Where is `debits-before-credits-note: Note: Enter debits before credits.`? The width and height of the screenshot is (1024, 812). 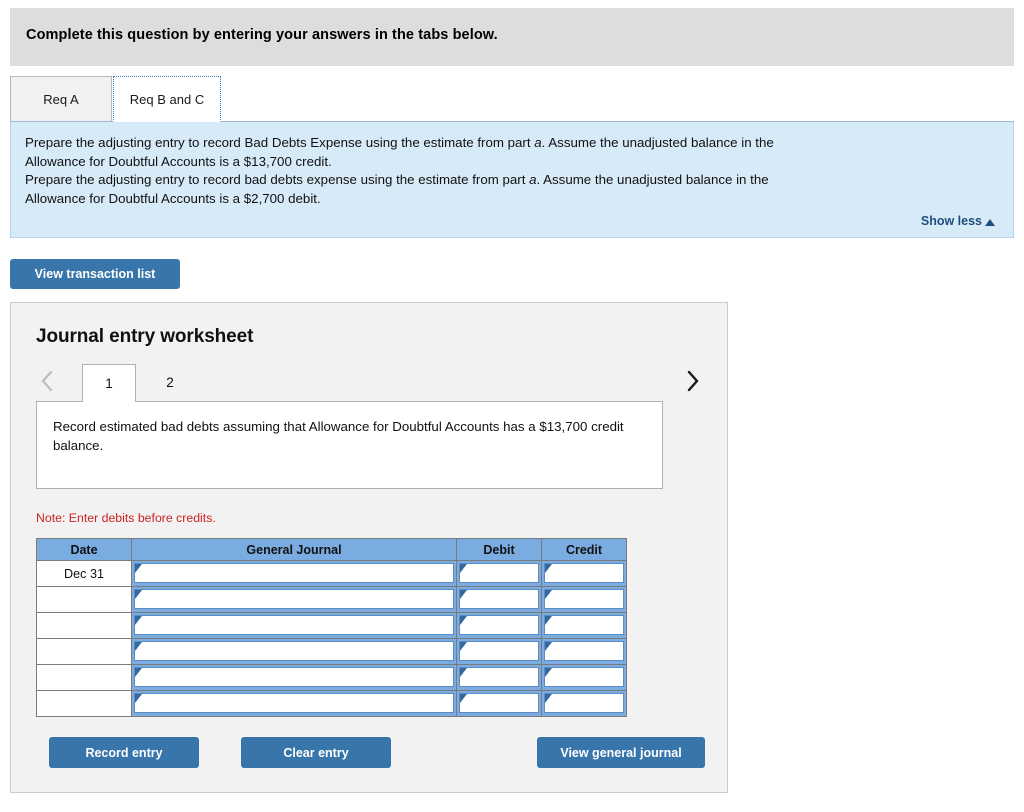 debits-before-credits-note: Note: Enter debits before credits. is located at coordinates (126, 518).